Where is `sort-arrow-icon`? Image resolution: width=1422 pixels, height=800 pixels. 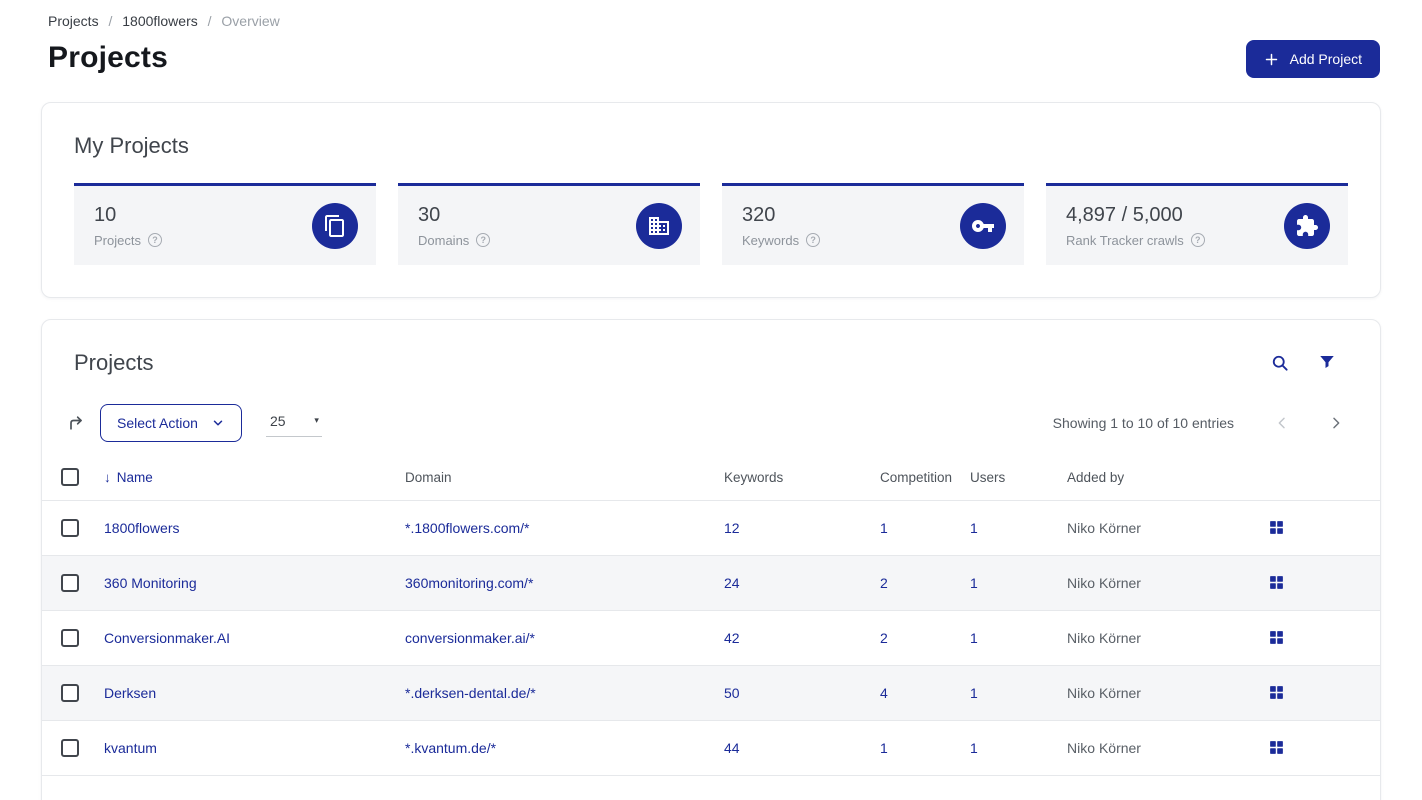 sort-arrow-icon is located at coordinates (107, 477).